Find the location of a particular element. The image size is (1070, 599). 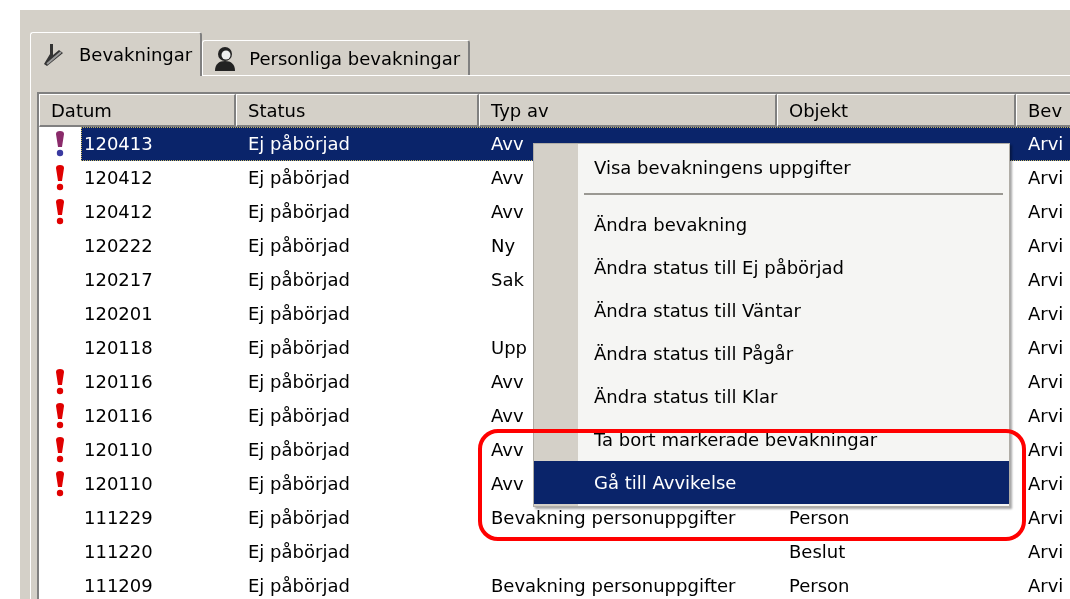

table-cell: Sak is located at coordinates (507, 279).